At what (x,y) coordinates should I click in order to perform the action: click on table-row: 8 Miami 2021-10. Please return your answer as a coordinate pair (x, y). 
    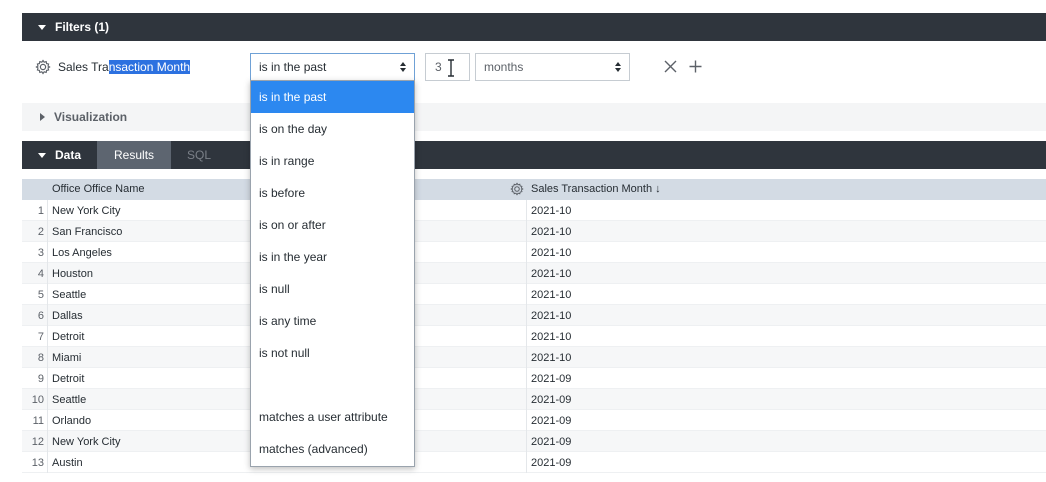
    Looking at the image, I should click on (534, 357).